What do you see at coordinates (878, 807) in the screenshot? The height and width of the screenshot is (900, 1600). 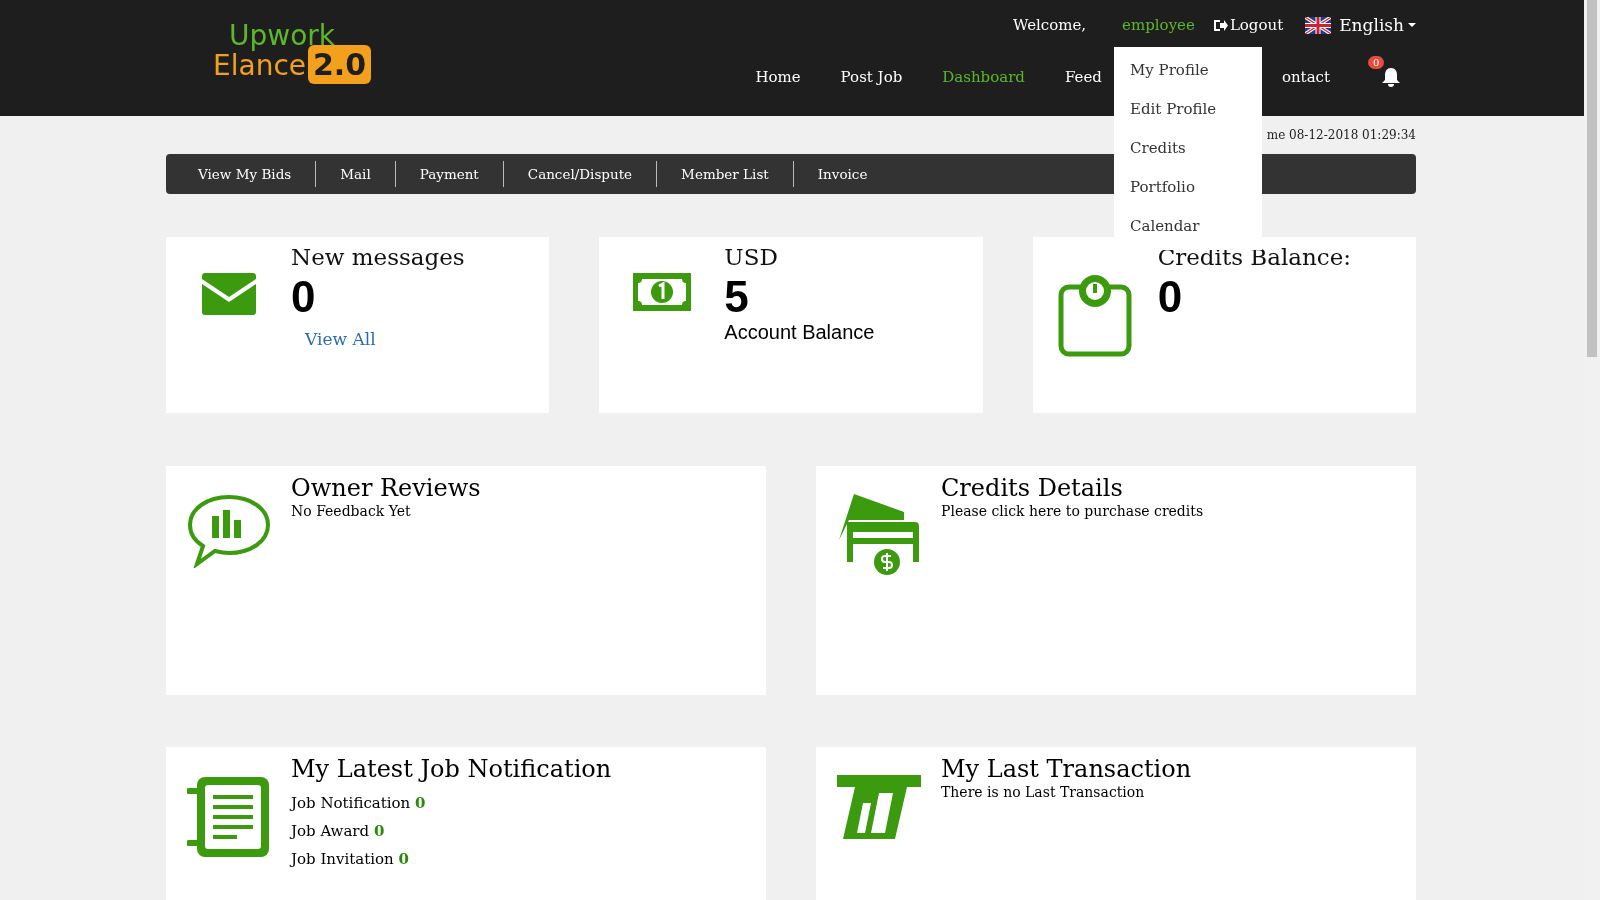 I see `card-slot-icon` at bounding box center [878, 807].